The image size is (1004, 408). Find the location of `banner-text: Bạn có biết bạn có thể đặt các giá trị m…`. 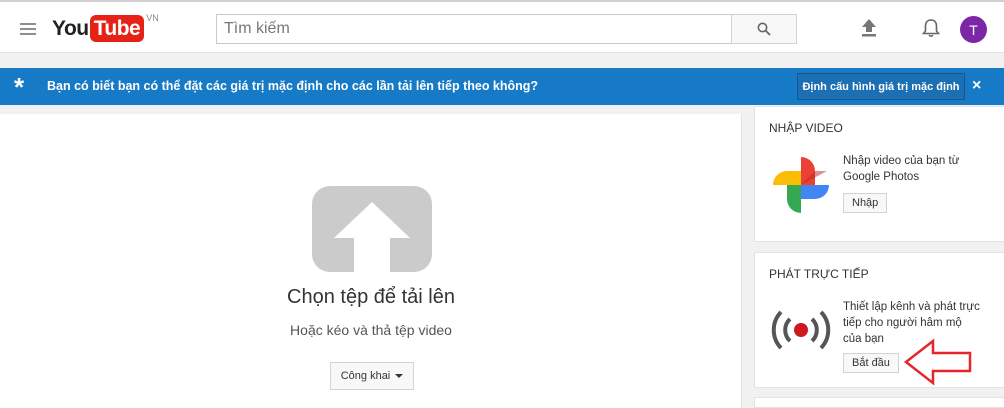

banner-text: Bạn có biết bạn có thể đặt các giá trị m… is located at coordinates (293, 86).